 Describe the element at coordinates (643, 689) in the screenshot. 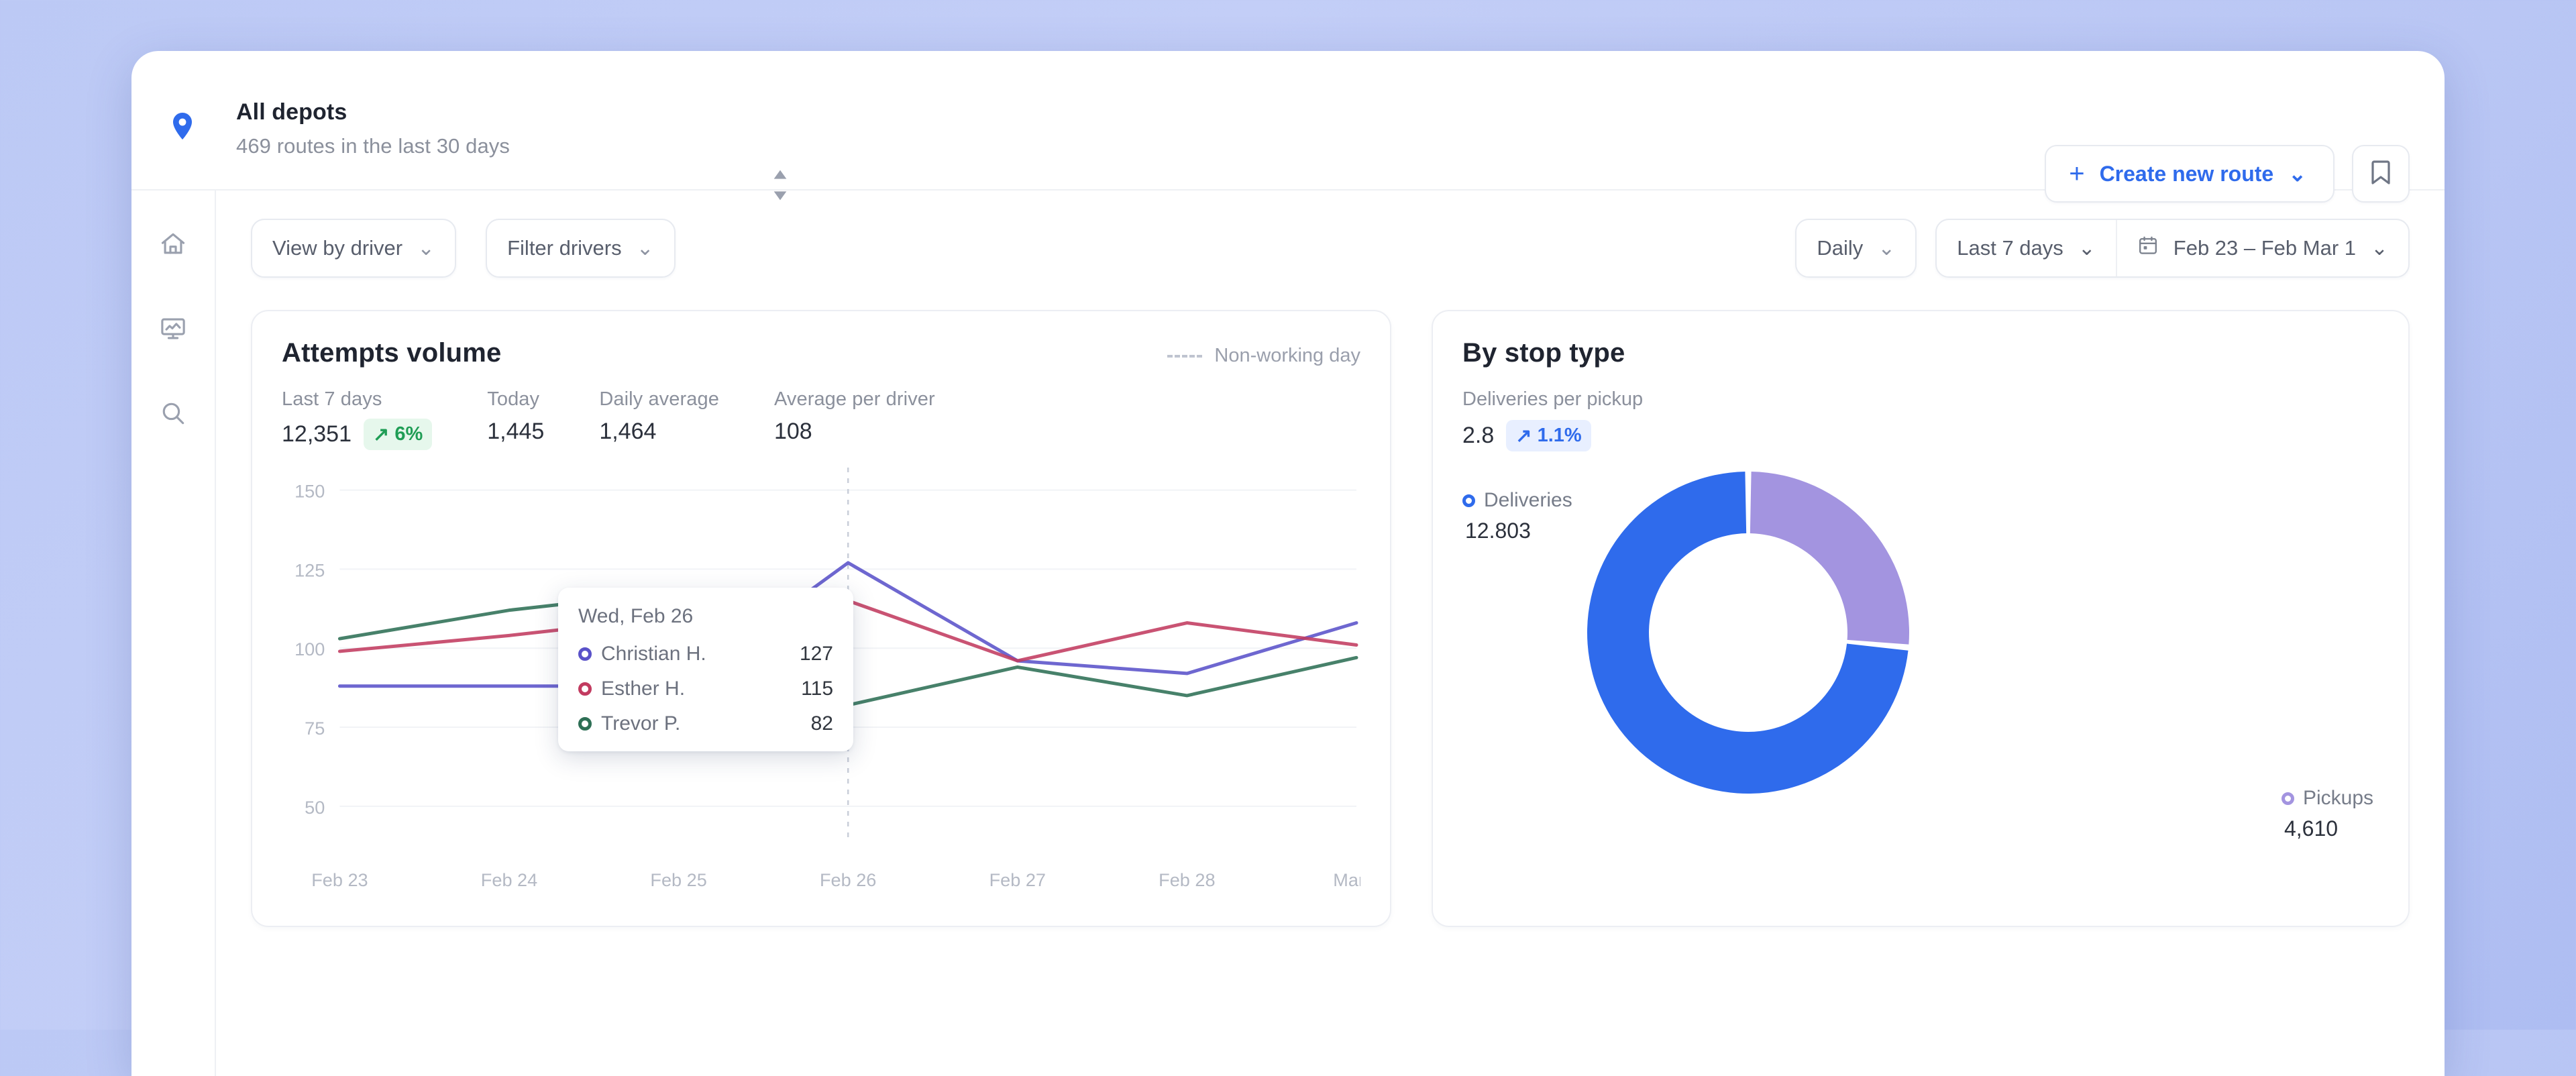

I see `tooltip-series-name: Esther H.` at that location.